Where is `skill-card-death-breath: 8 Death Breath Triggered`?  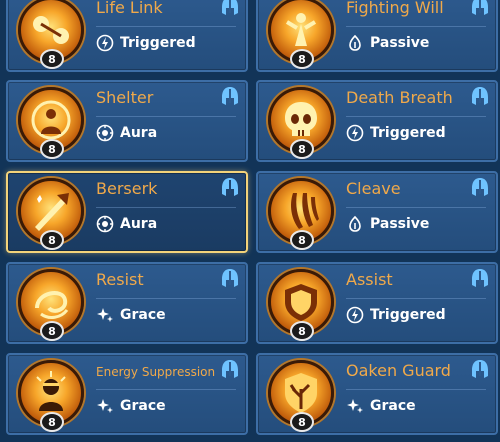 skill-card-death-breath: 8 Death Breath Triggered is located at coordinates (377, 121).